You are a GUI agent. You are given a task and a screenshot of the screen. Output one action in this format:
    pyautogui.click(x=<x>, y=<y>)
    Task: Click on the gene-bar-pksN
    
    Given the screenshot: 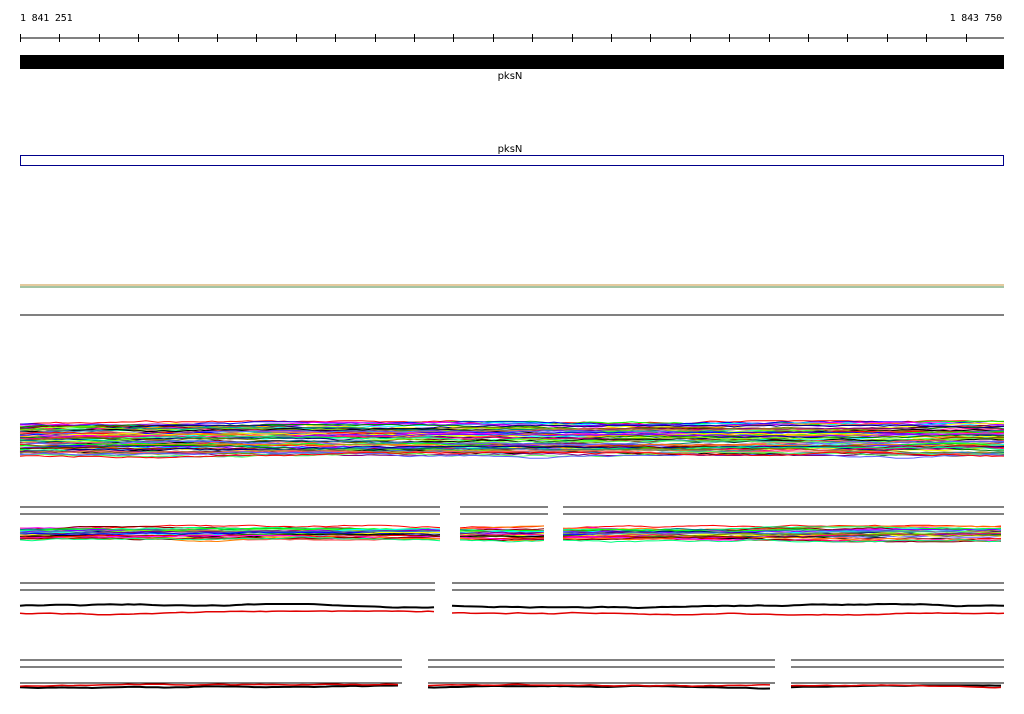 What is the action you would take?
    pyautogui.click(x=512, y=62)
    